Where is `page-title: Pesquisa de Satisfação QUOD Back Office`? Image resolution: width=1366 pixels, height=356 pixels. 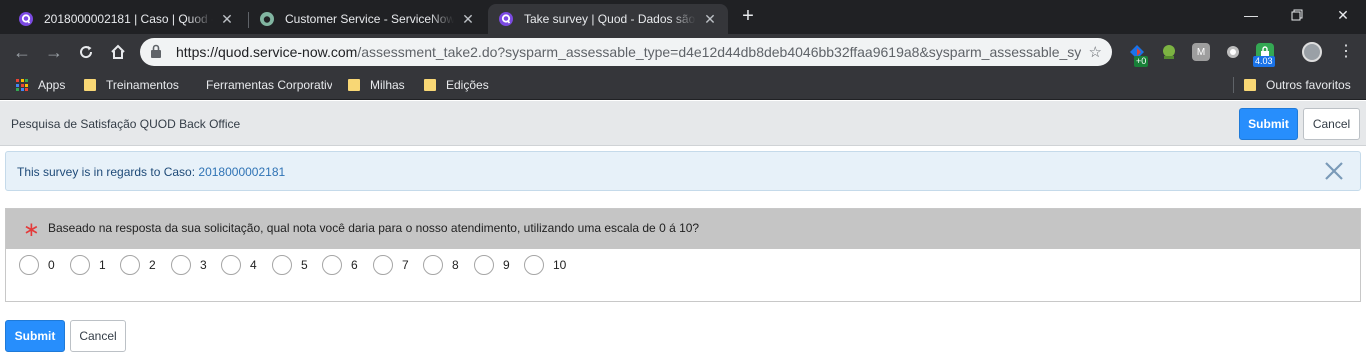
page-title: Pesquisa de Satisfação QUOD Back Office is located at coordinates (126, 124).